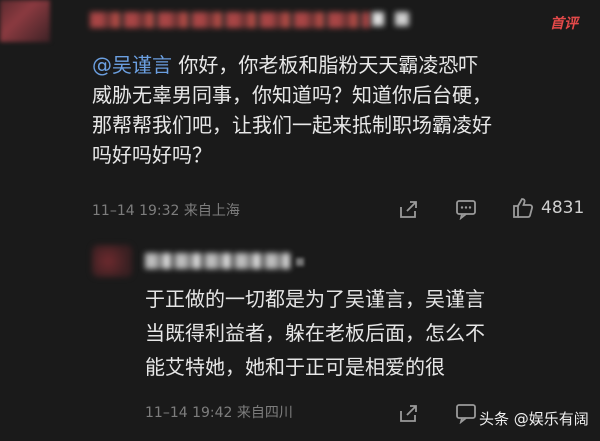 This screenshot has width=600, height=441. I want to click on like-count: 4831, so click(563, 208).